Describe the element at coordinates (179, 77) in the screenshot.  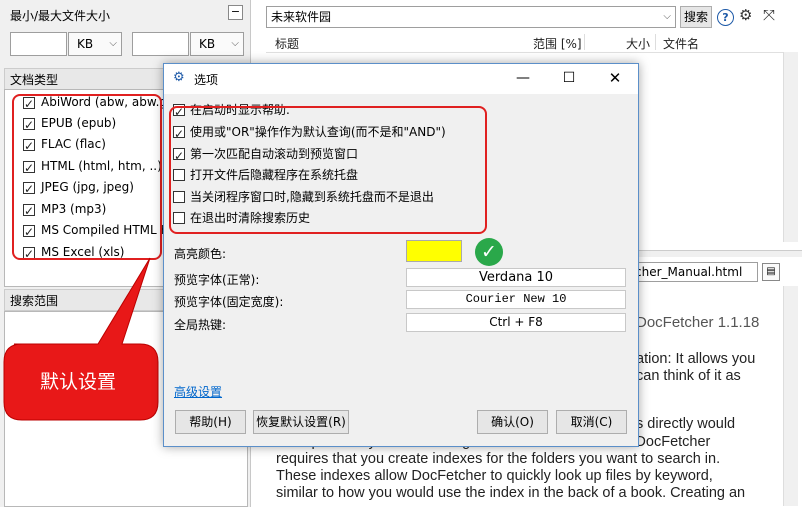
I see `app-icon: ⚙` at that location.